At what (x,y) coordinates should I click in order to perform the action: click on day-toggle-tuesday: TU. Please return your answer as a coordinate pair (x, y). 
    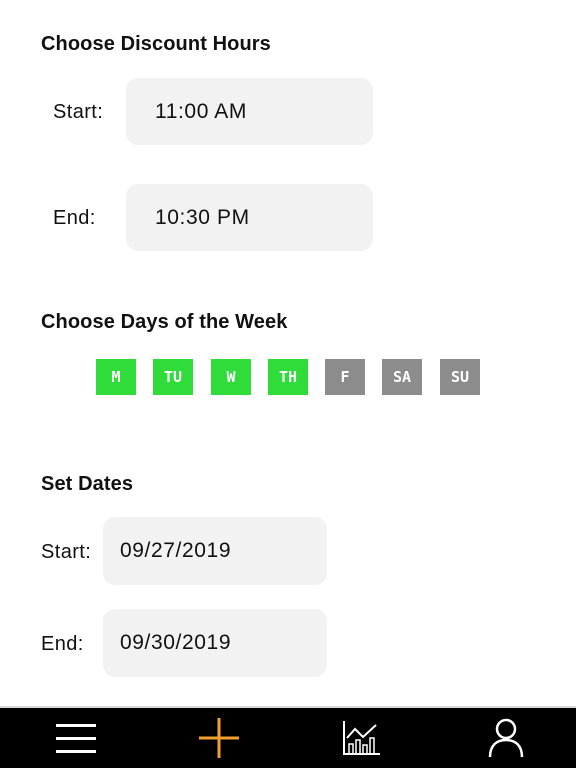
    Looking at the image, I should click on (173, 377).